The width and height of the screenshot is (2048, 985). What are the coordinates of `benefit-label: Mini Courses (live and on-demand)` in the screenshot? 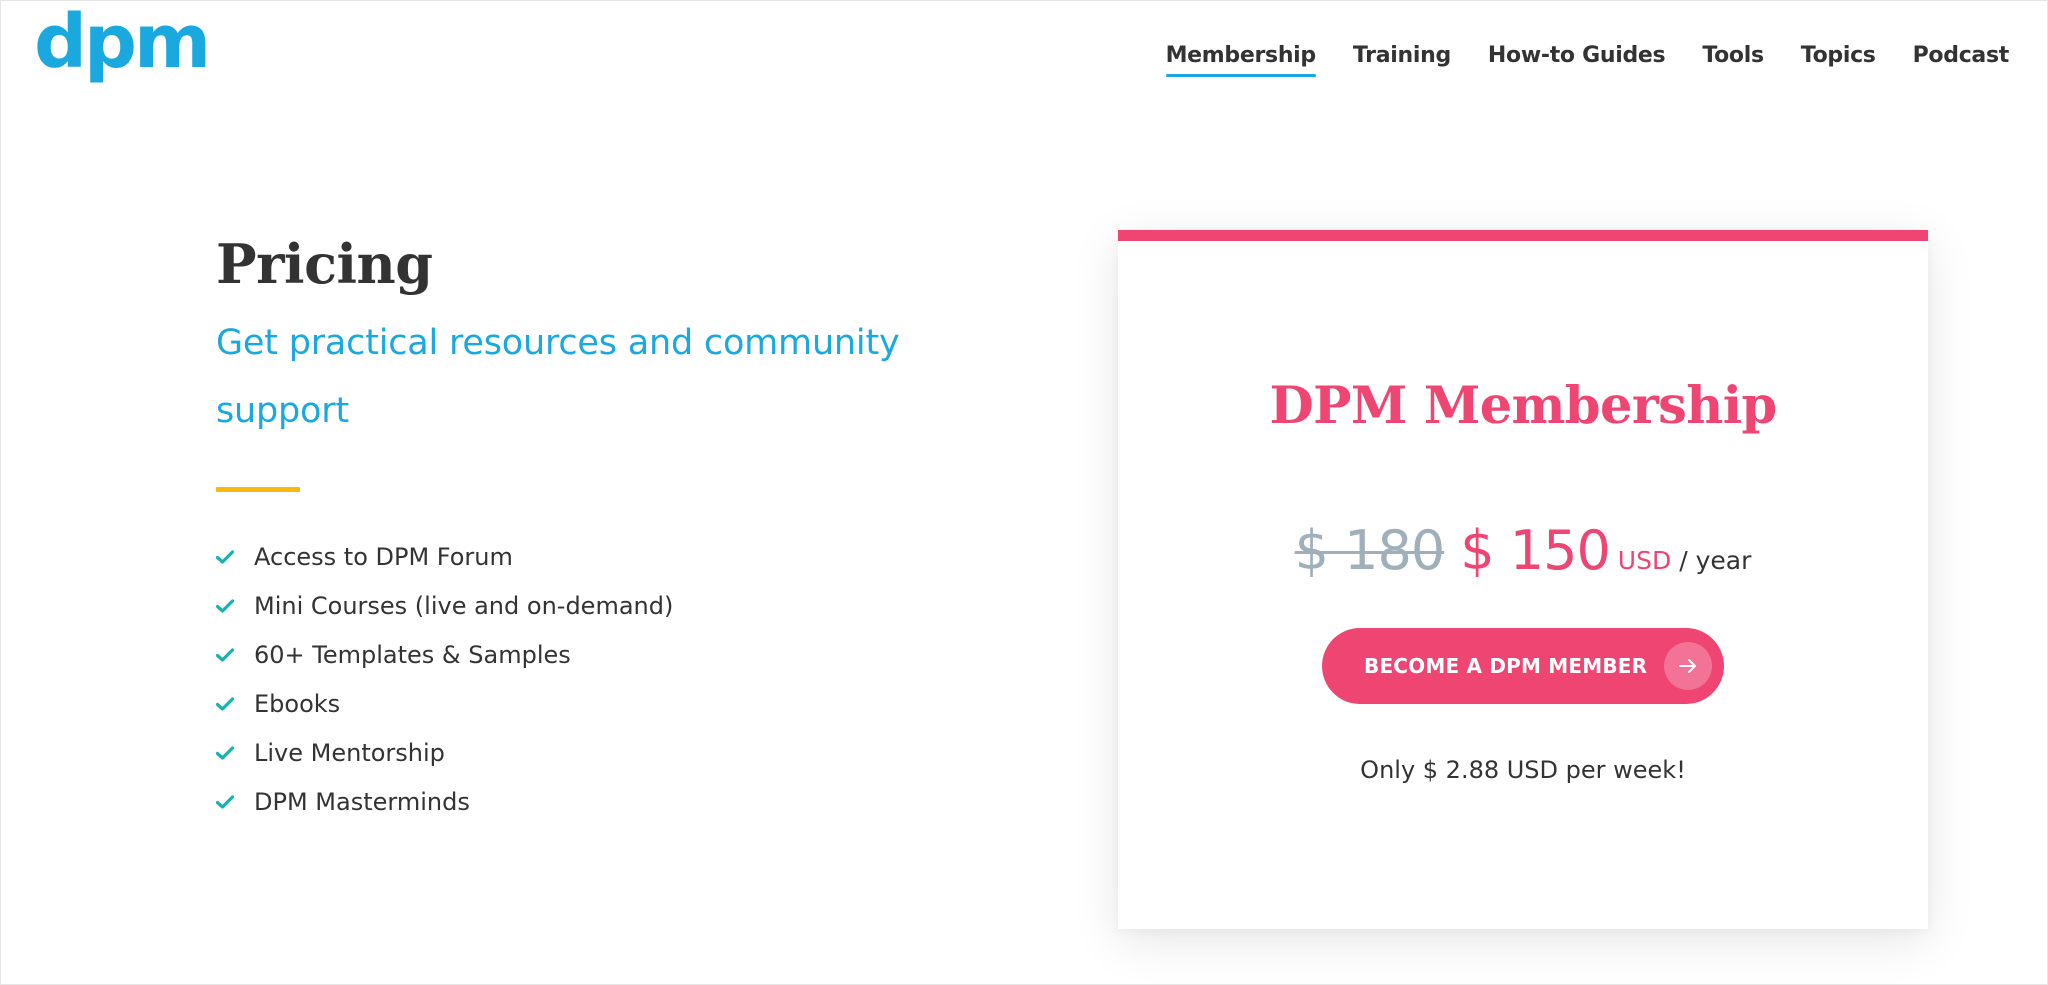 It's located at (464, 605).